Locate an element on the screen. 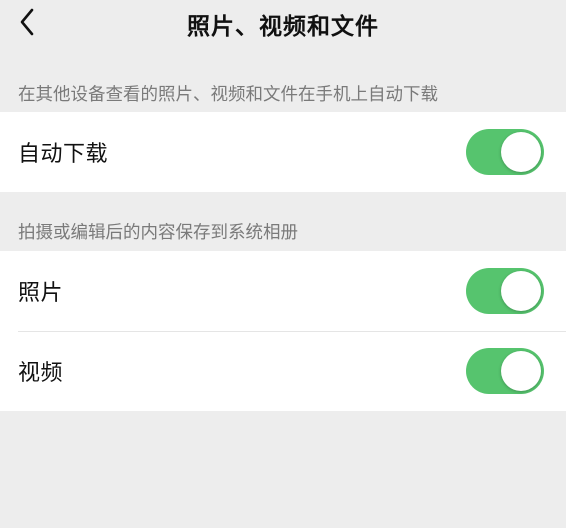 This screenshot has width=566, height=528. section-header-auto-download: 在其他设备查看的照片、视频和文件在手机上自动下载 is located at coordinates (228, 95).